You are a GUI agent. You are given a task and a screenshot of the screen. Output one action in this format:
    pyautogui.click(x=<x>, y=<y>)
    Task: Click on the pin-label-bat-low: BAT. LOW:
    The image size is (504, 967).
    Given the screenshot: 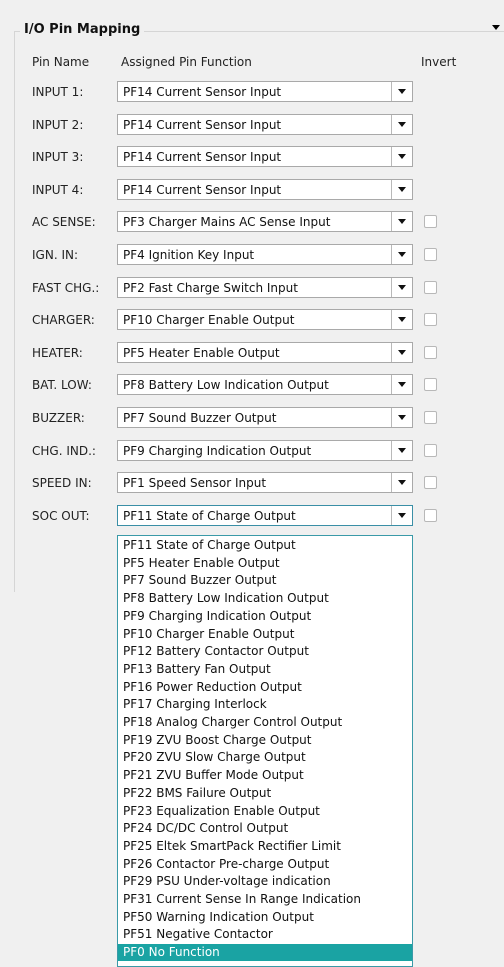 What is the action you would take?
    pyautogui.click(x=62, y=385)
    